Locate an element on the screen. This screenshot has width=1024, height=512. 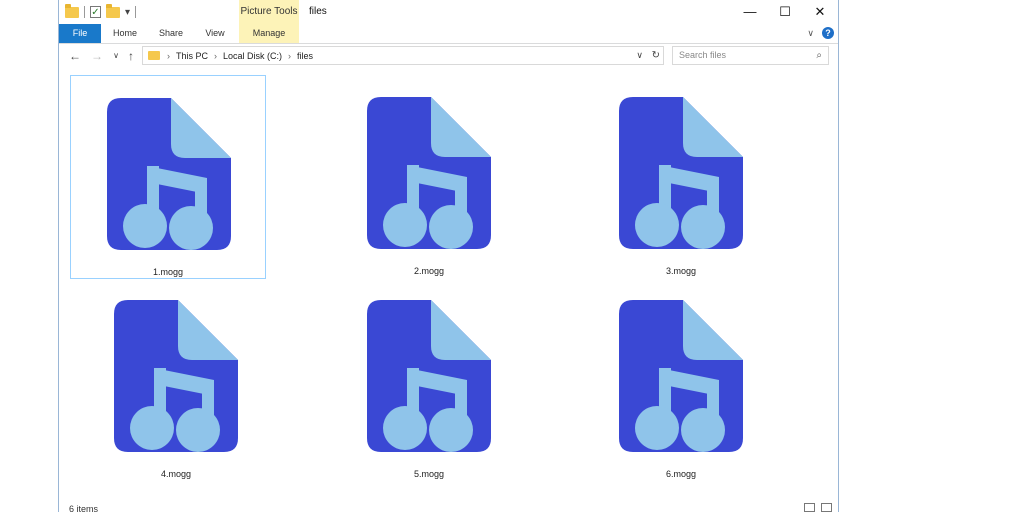
address-bar: › This PC › Local Disk (C:) › files ∨ ↻ is located at coordinates (403, 55).